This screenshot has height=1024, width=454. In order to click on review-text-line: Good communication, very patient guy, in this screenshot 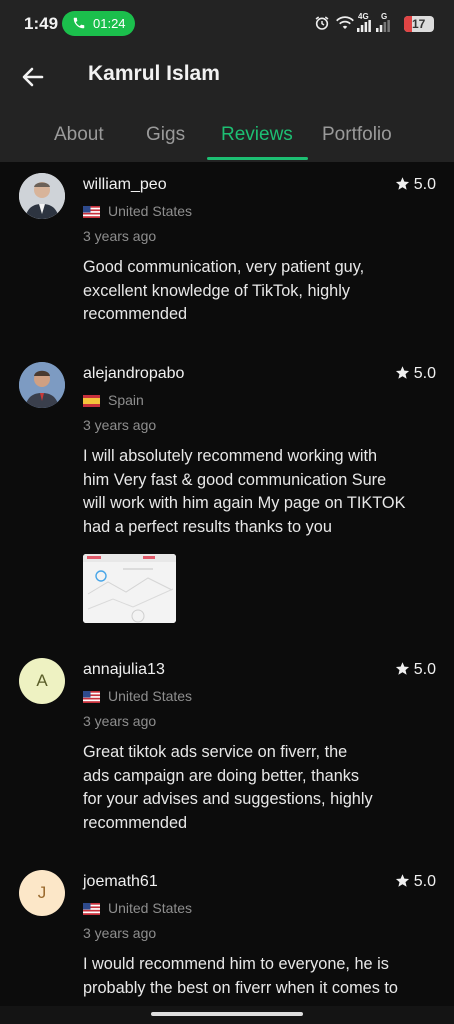, I will do `click(224, 267)`.